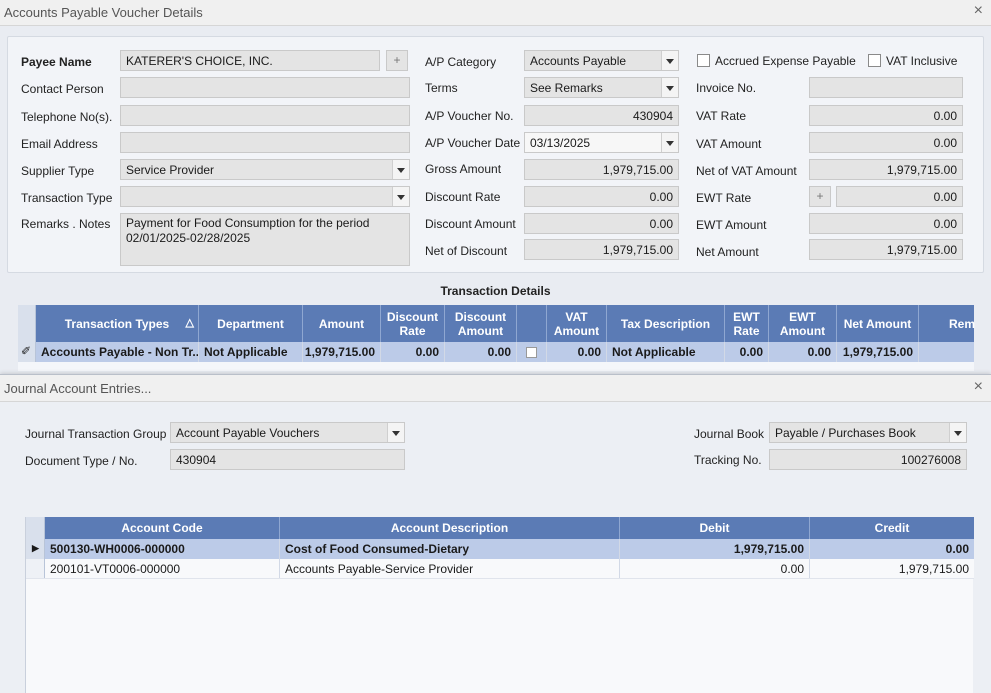 The width and height of the screenshot is (991, 693). I want to click on ap-category-label: A/P Category, so click(461, 62).